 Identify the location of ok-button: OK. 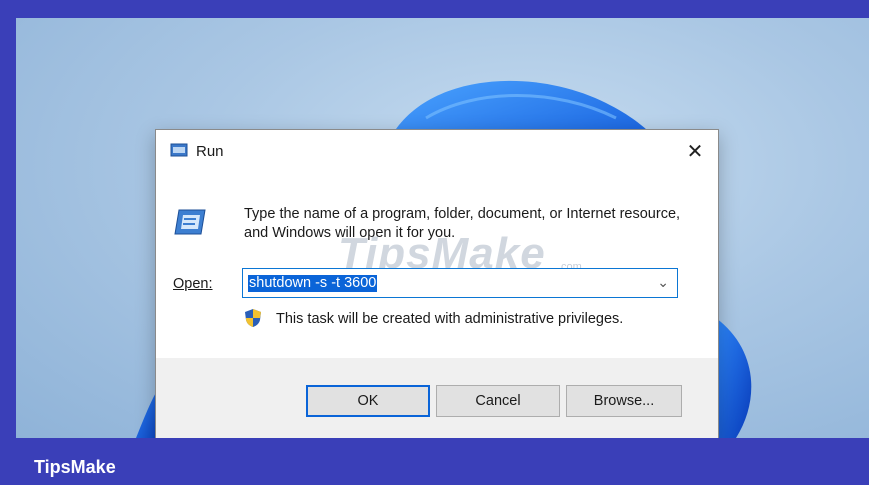
(368, 401).